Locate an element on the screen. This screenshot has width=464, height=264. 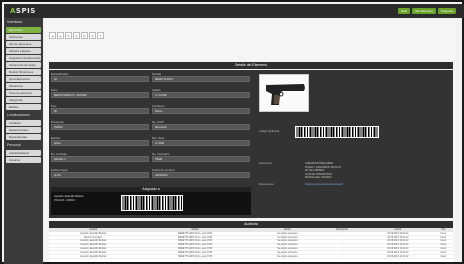
sidebar-item-estatus: Estatus is located at coordinates (23, 107).